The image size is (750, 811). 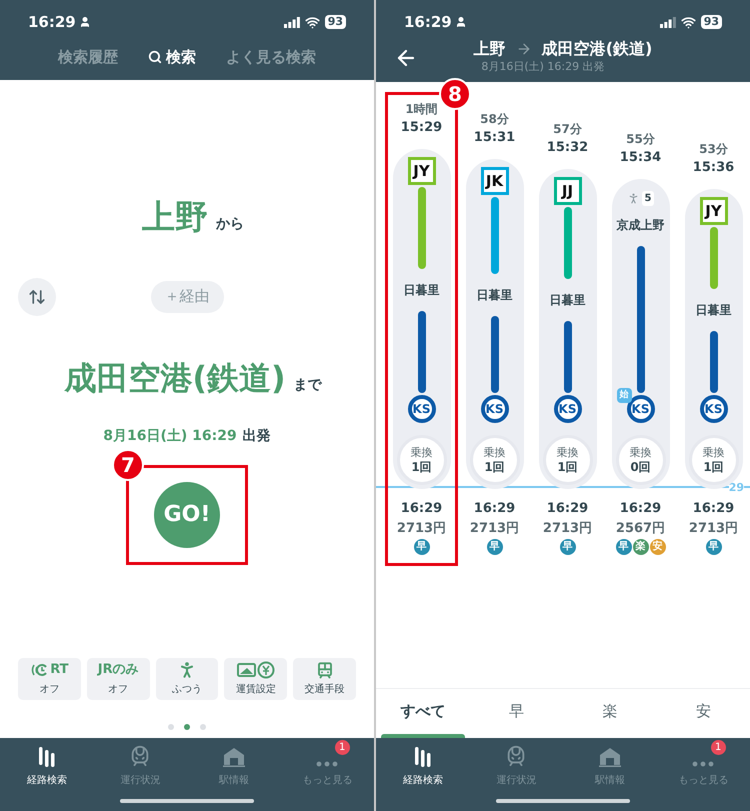 What do you see at coordinates (494, 181) in the screenshot?
I see `line-badge: JK` at bounding box center [494, 181].